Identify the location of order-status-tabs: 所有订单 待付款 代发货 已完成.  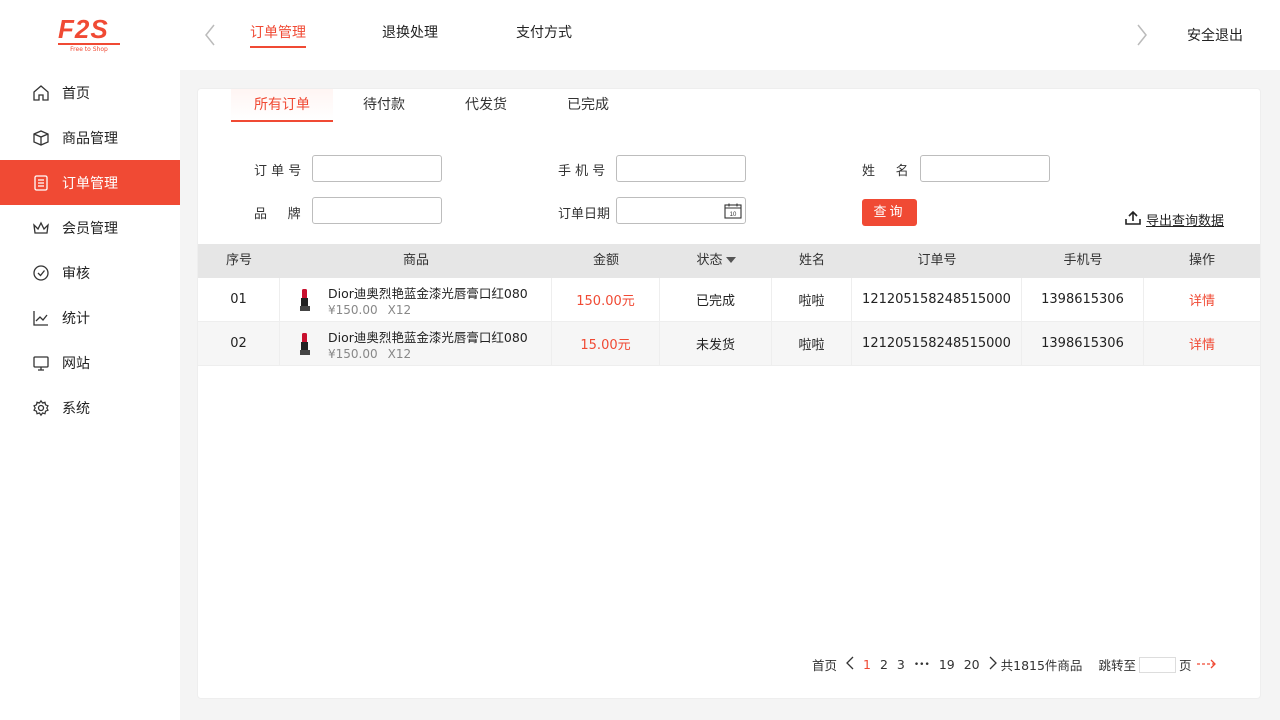
(435, 105).